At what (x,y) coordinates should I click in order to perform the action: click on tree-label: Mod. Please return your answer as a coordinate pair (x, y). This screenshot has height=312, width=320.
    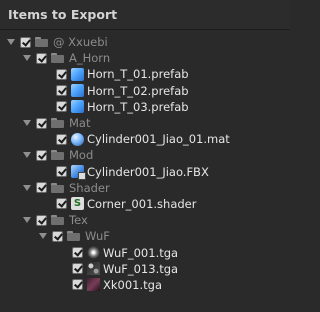
    Looking at the image, I should click on (81, 155).